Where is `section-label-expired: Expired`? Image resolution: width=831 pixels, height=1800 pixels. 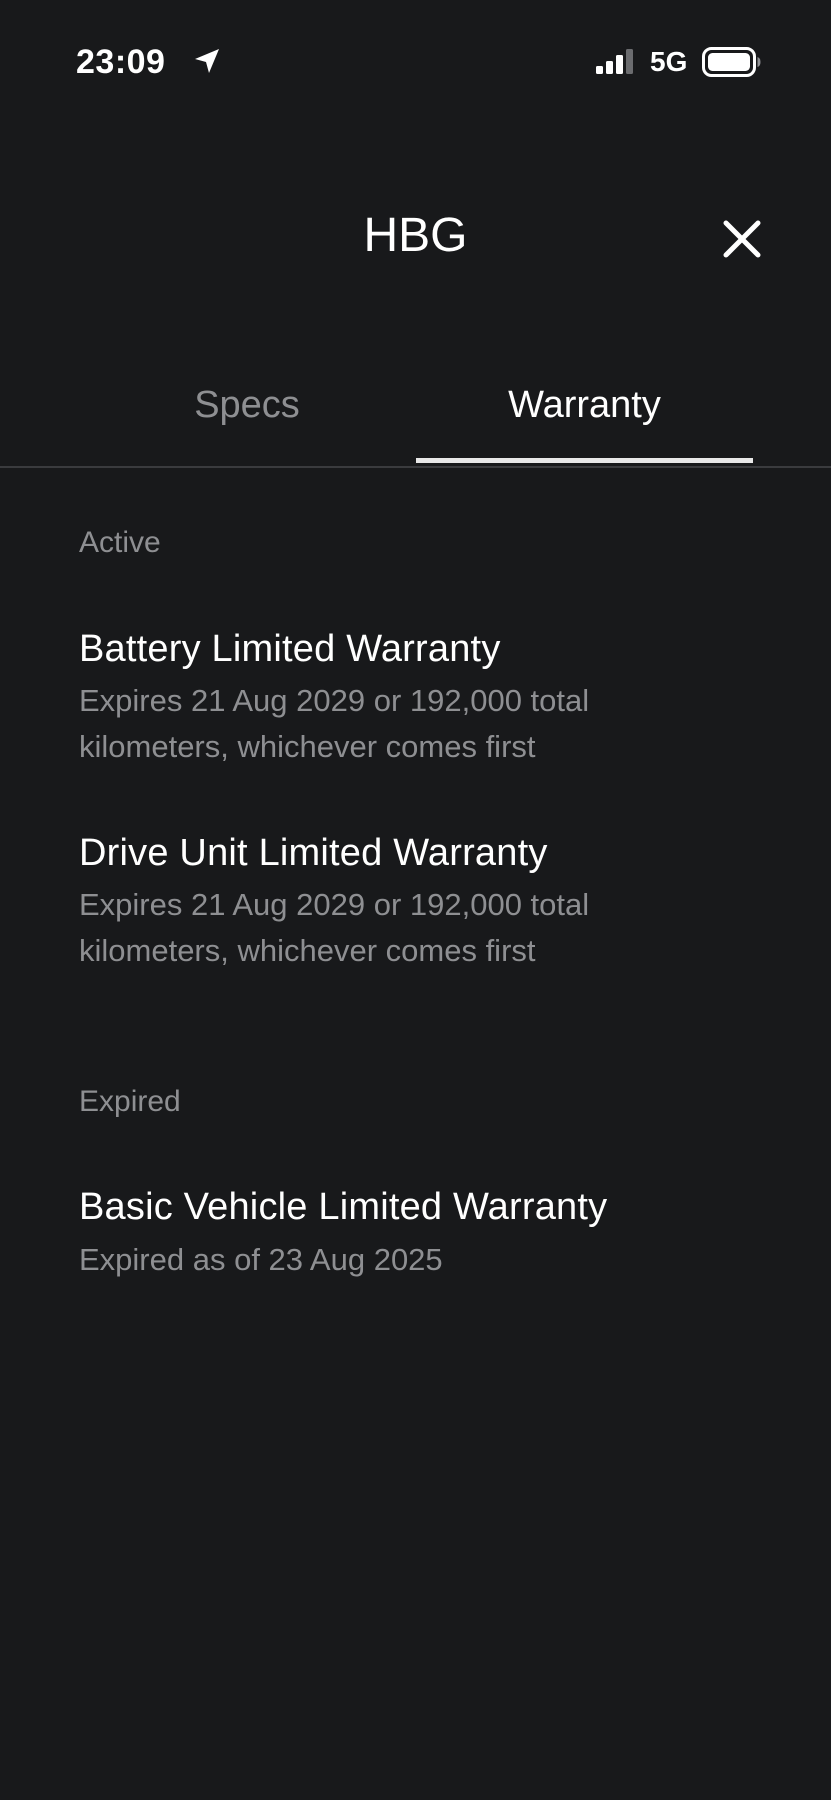 section-label-expired: Expired is located at coordinates (130, 1101).